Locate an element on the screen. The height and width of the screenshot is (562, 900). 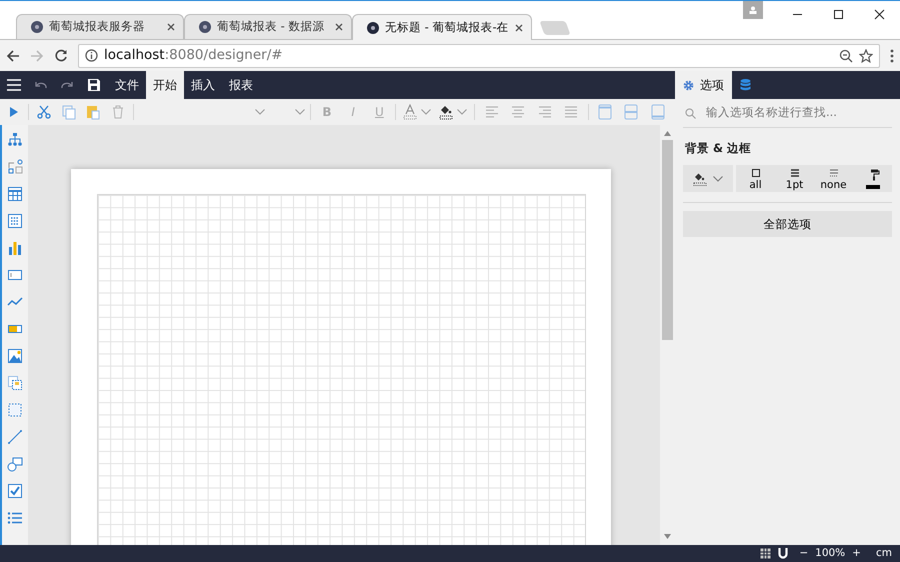
image-icon is located at coordinates (15, 356).